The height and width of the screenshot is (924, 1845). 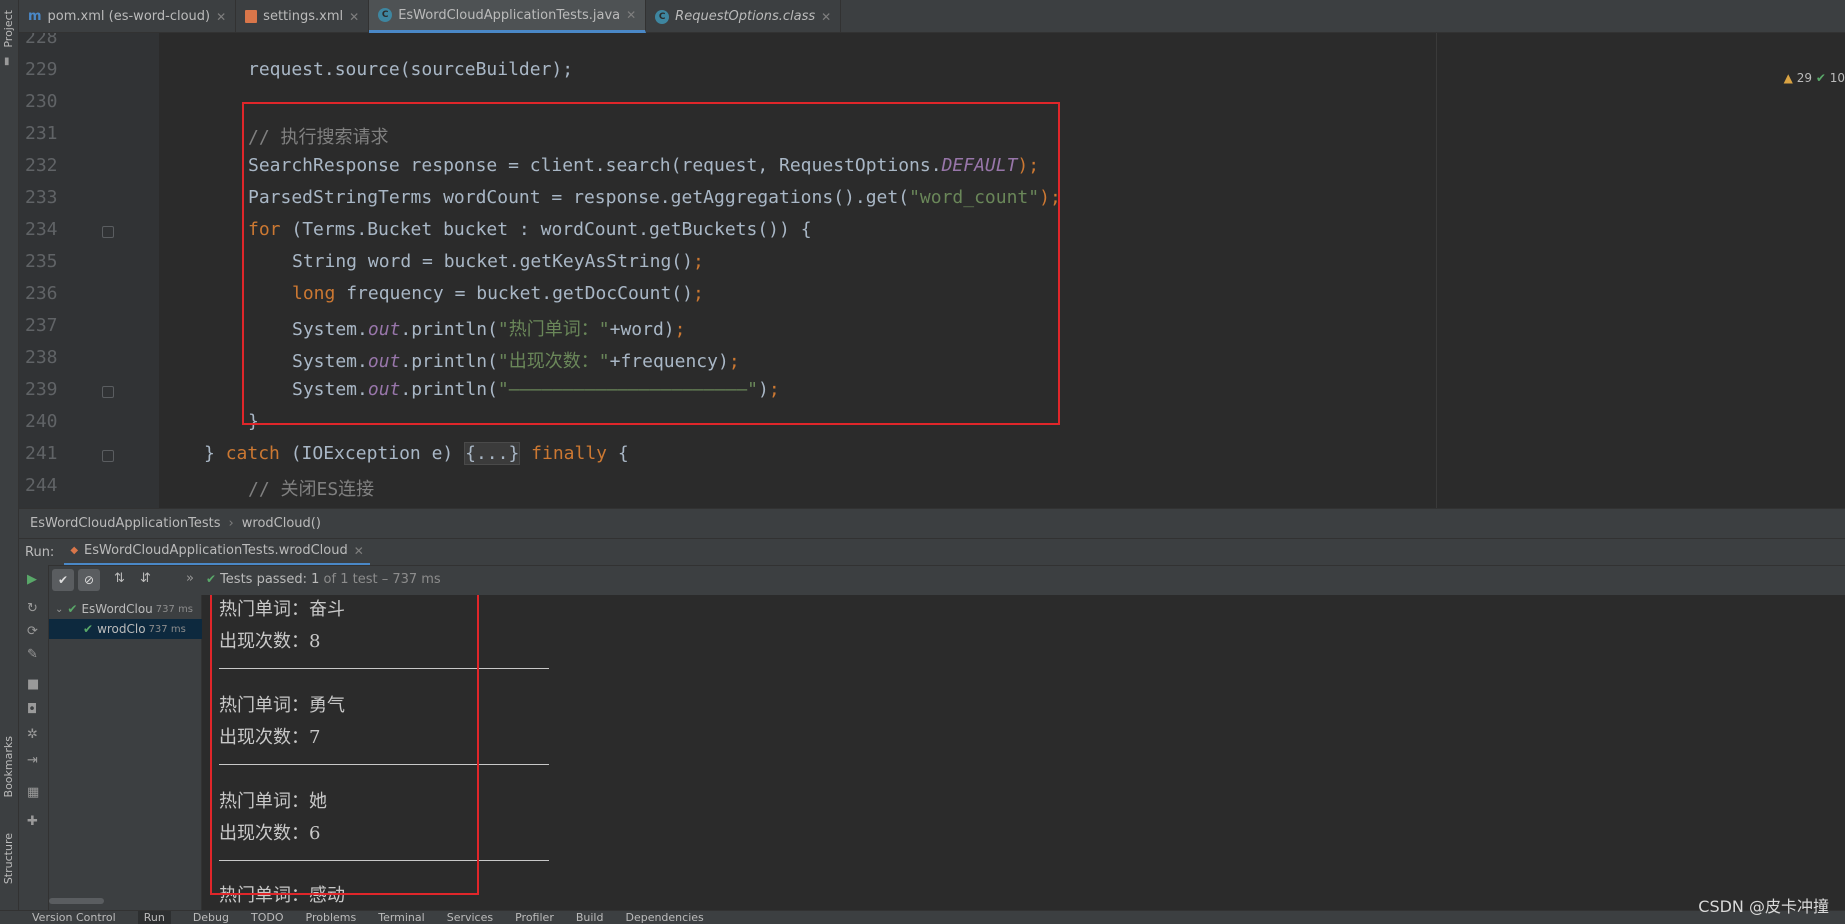 I want to click on exit-icon: ⇥, so click(x=32, y=760).